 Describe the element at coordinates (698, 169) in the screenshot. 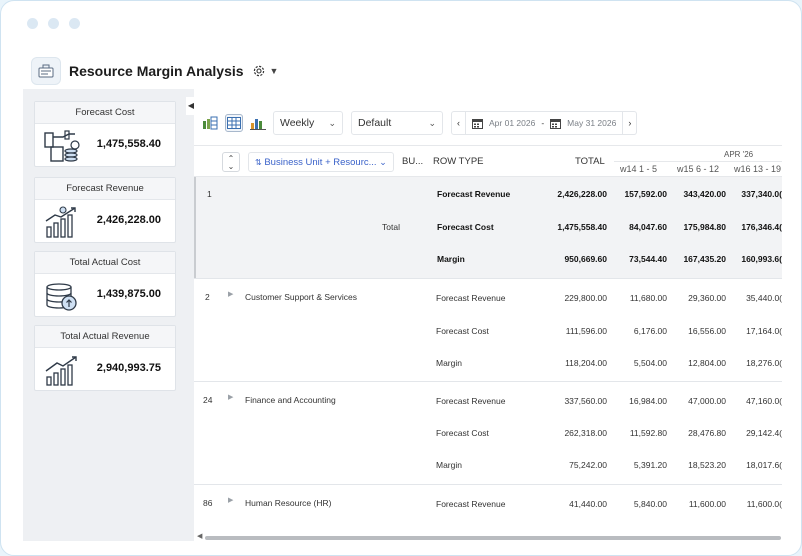

I see `column-header-week: w15 6 - 12` at that location.